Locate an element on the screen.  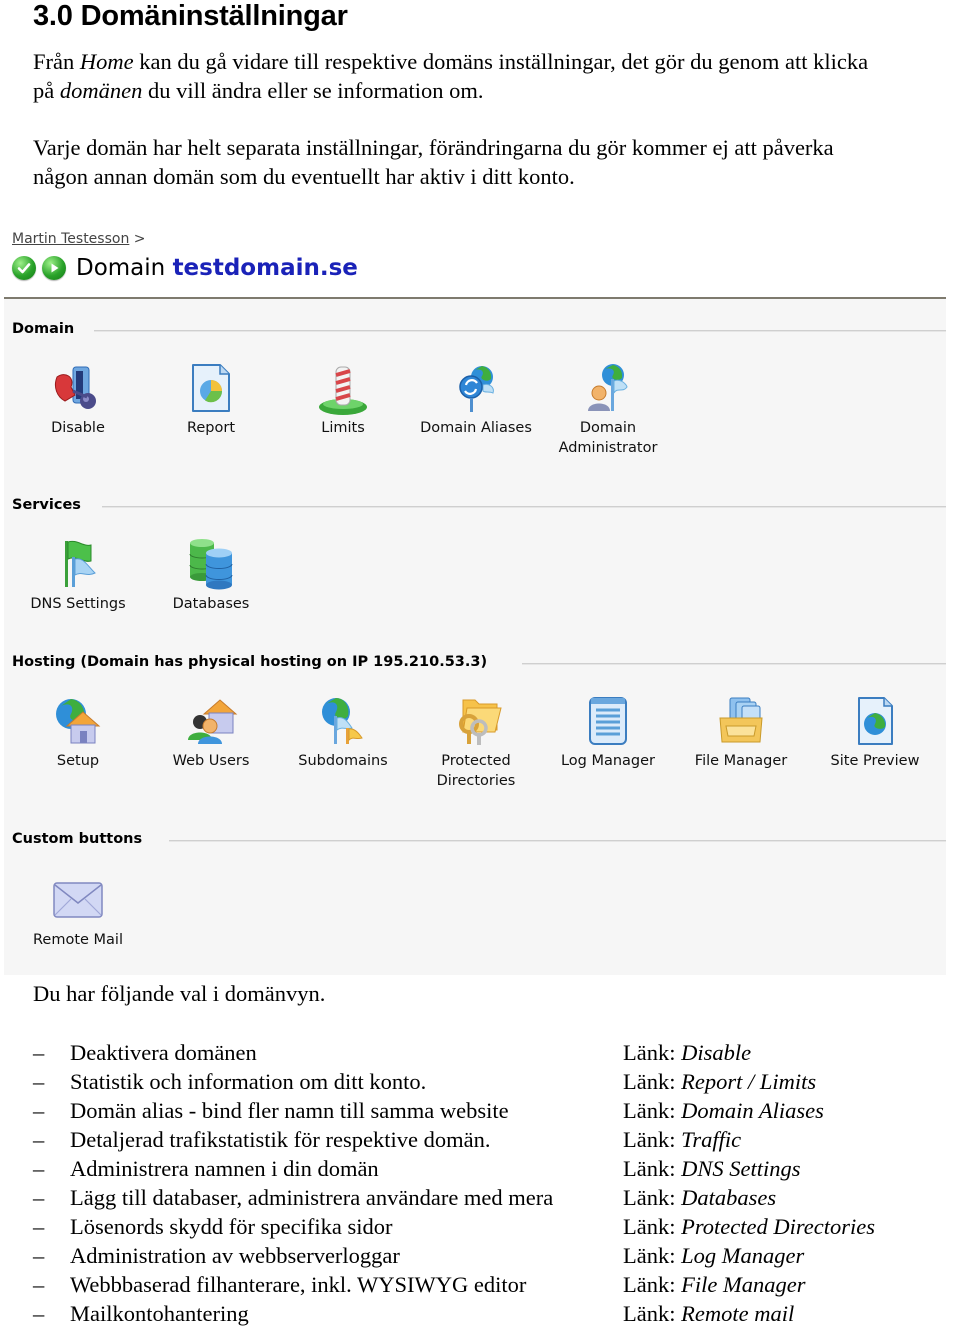
tile-protected-directories: Protected Directories is located at coordinates (476, 742).